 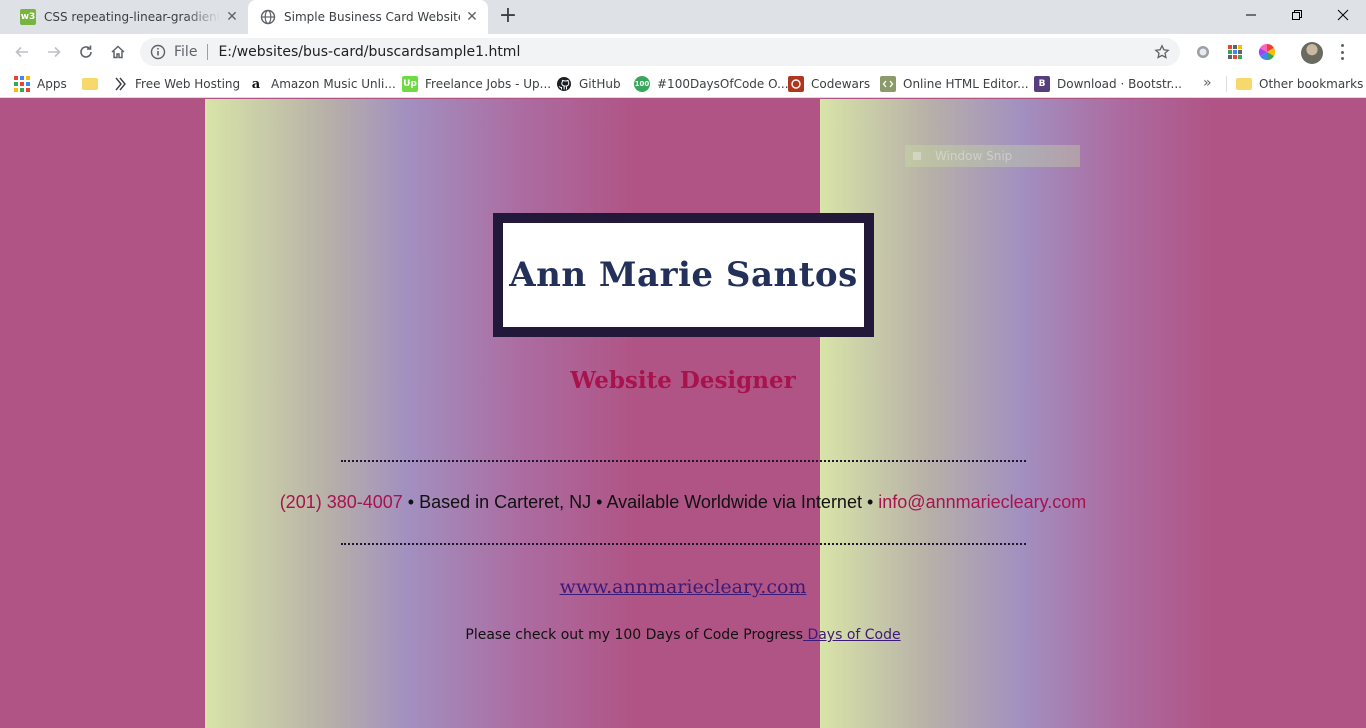 What do you see at coordinates (256, 84) in the screenshot?
I see `amazon-icon: a` at bounding box center [256, 84].